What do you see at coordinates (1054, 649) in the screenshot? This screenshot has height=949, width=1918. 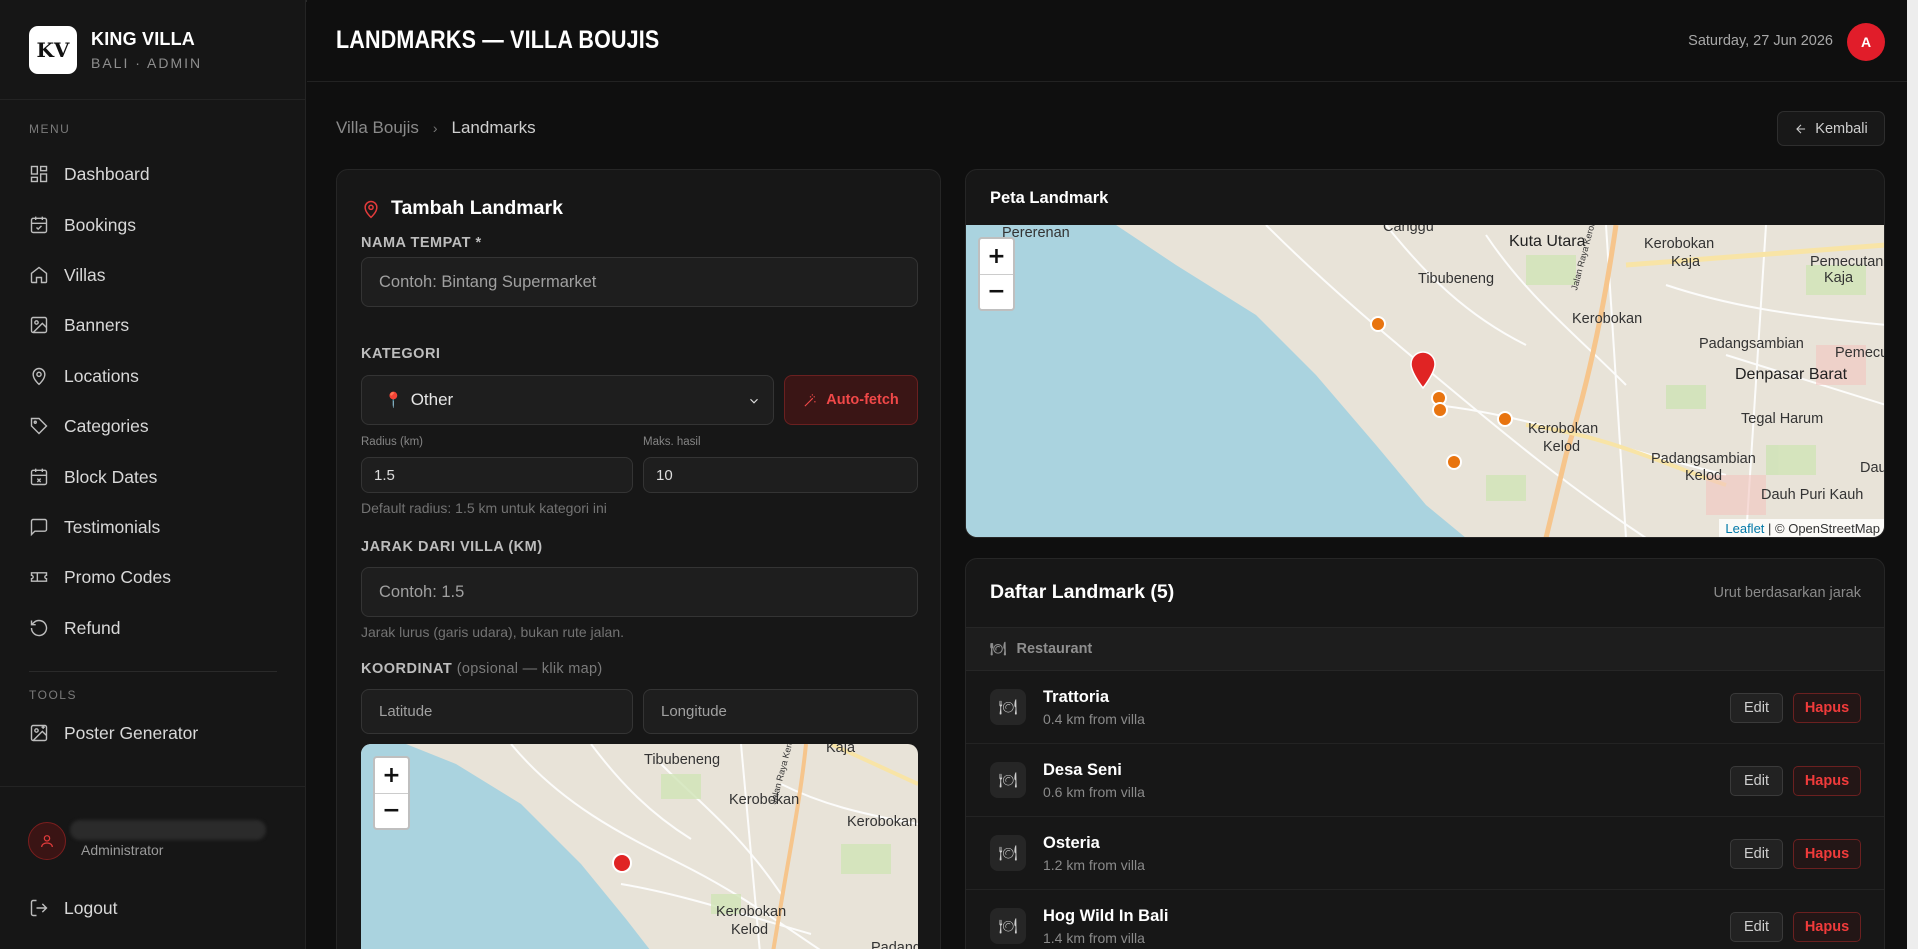 I see `category-group-label: Restaurant` at bounding box center [1054, 649].